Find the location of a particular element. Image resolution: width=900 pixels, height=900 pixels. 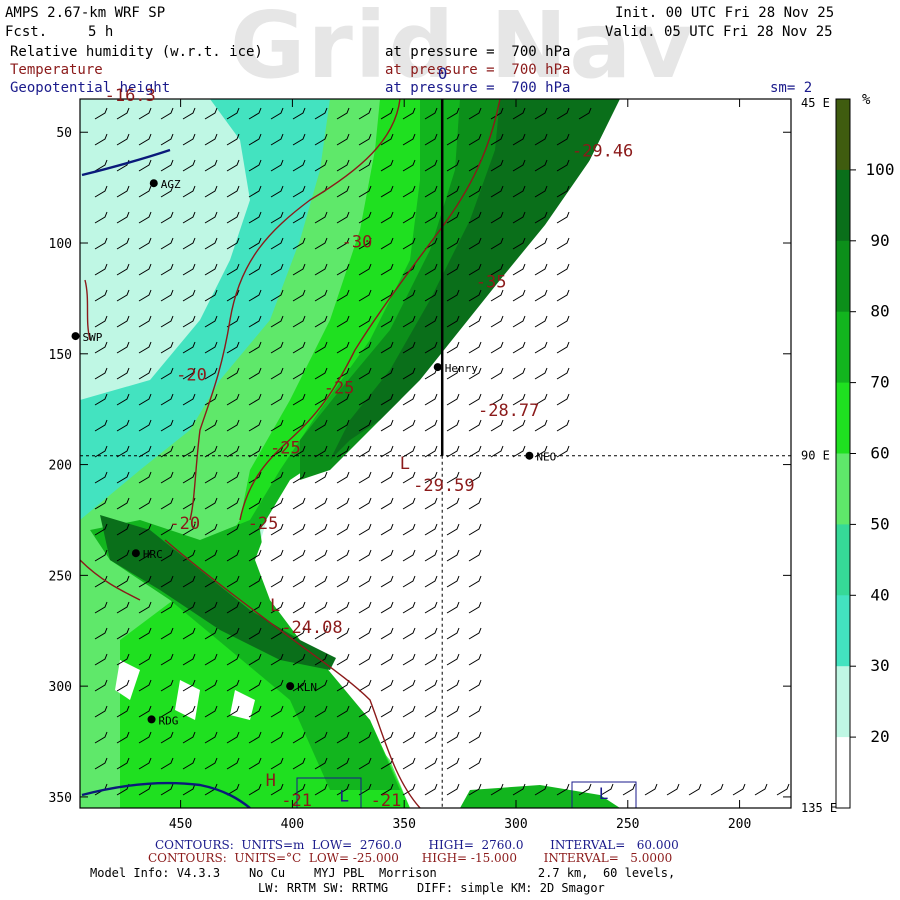

y-tick-label: 200 is located at coordinates (60, 466).